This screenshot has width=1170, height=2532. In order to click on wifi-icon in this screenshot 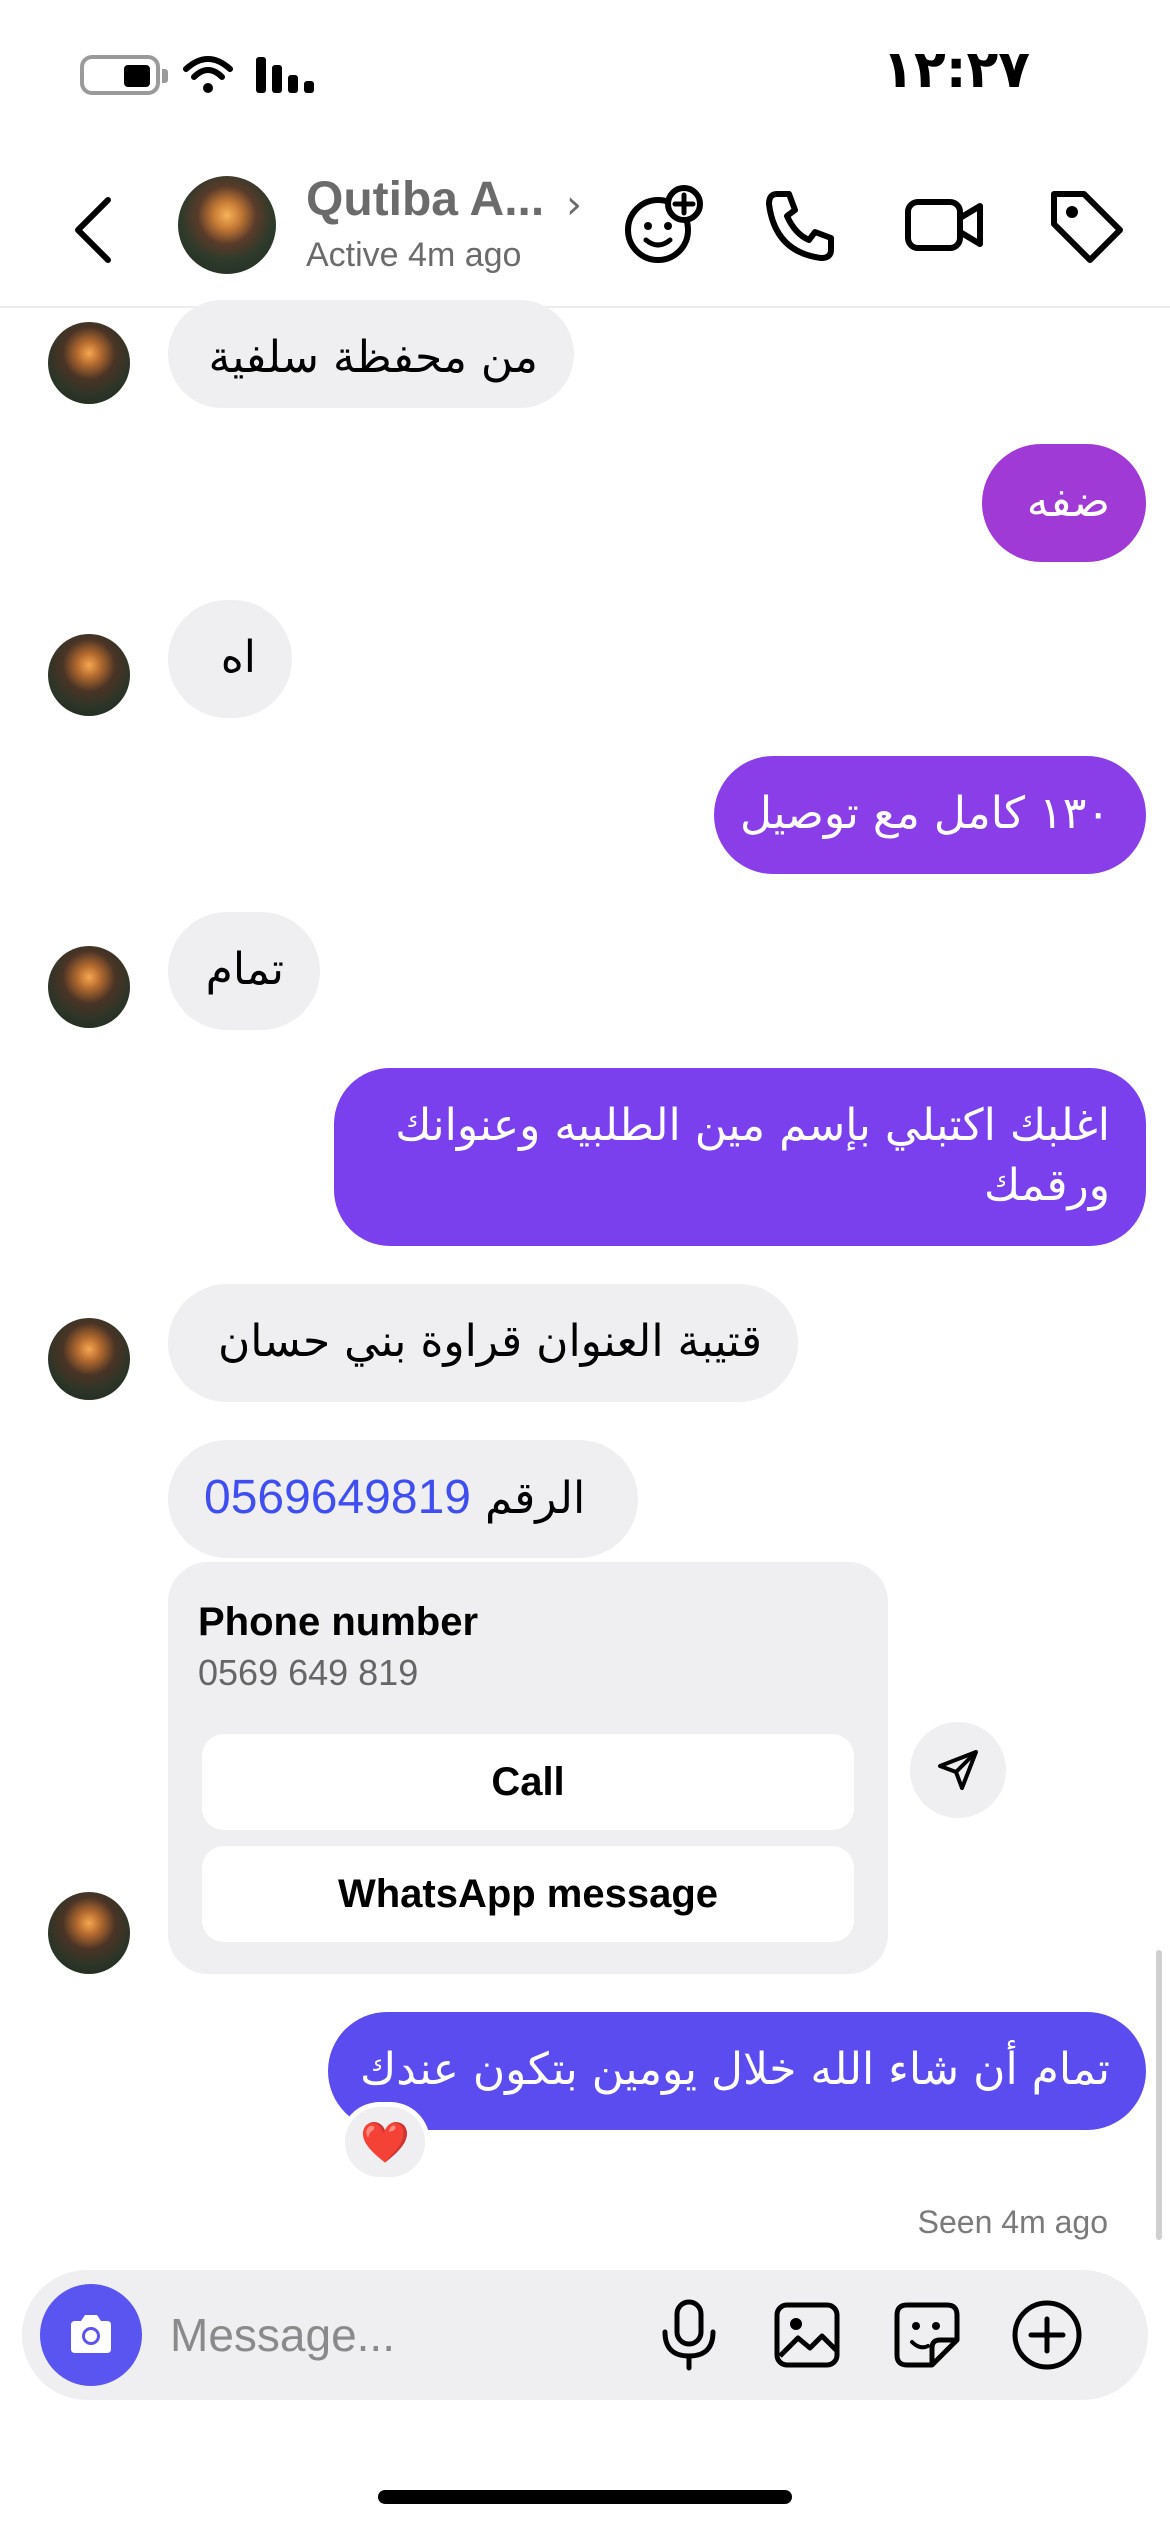, I will do `click(208, 74)`.